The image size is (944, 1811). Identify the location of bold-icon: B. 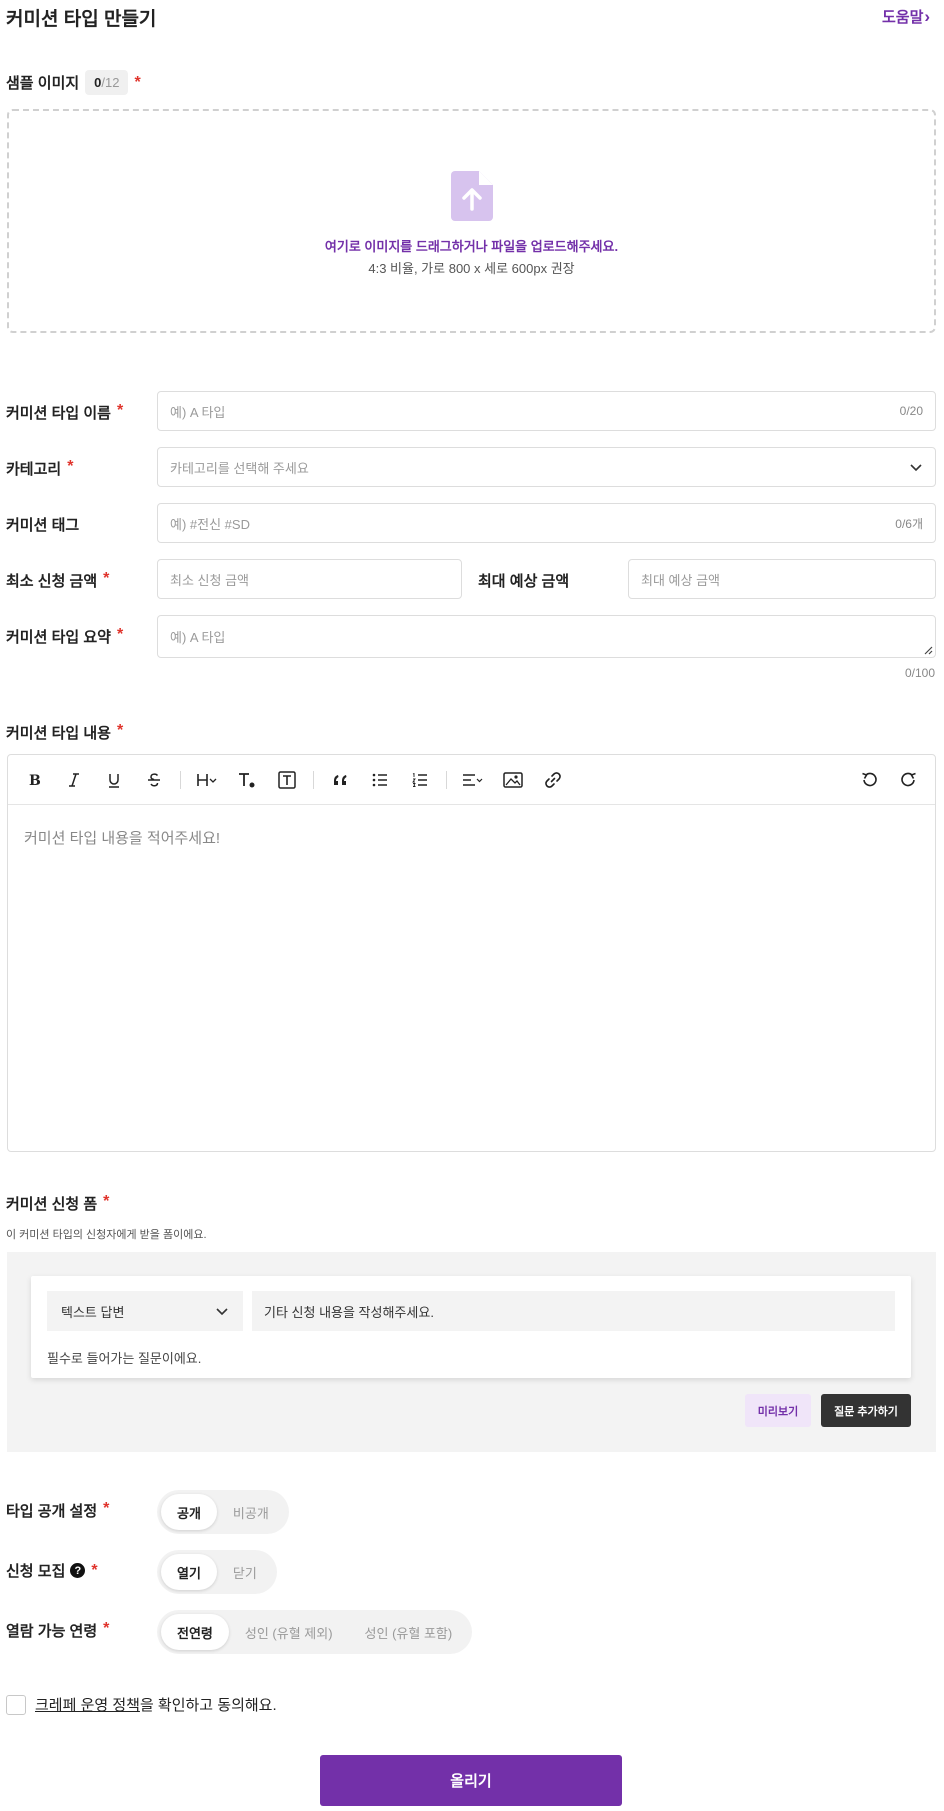
(34, 780).